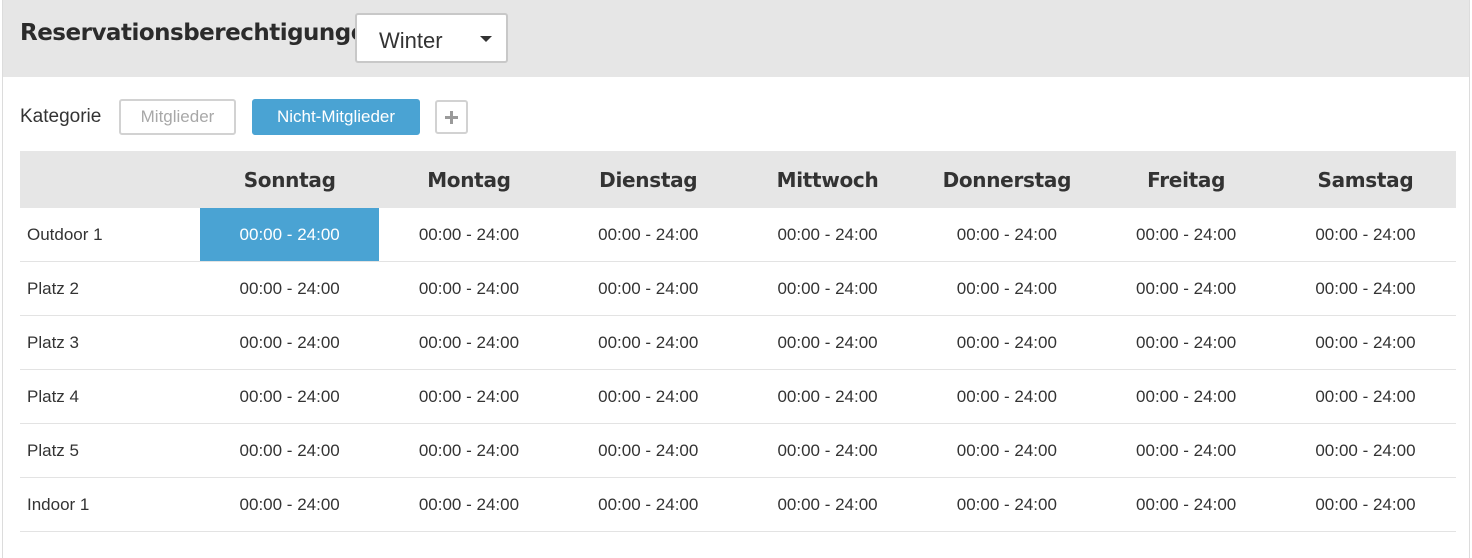 Image resolution: width=1472 pixels, height=558 pixels. I want to click on column-header-sonntag: Sonntag, so click(289, 180).